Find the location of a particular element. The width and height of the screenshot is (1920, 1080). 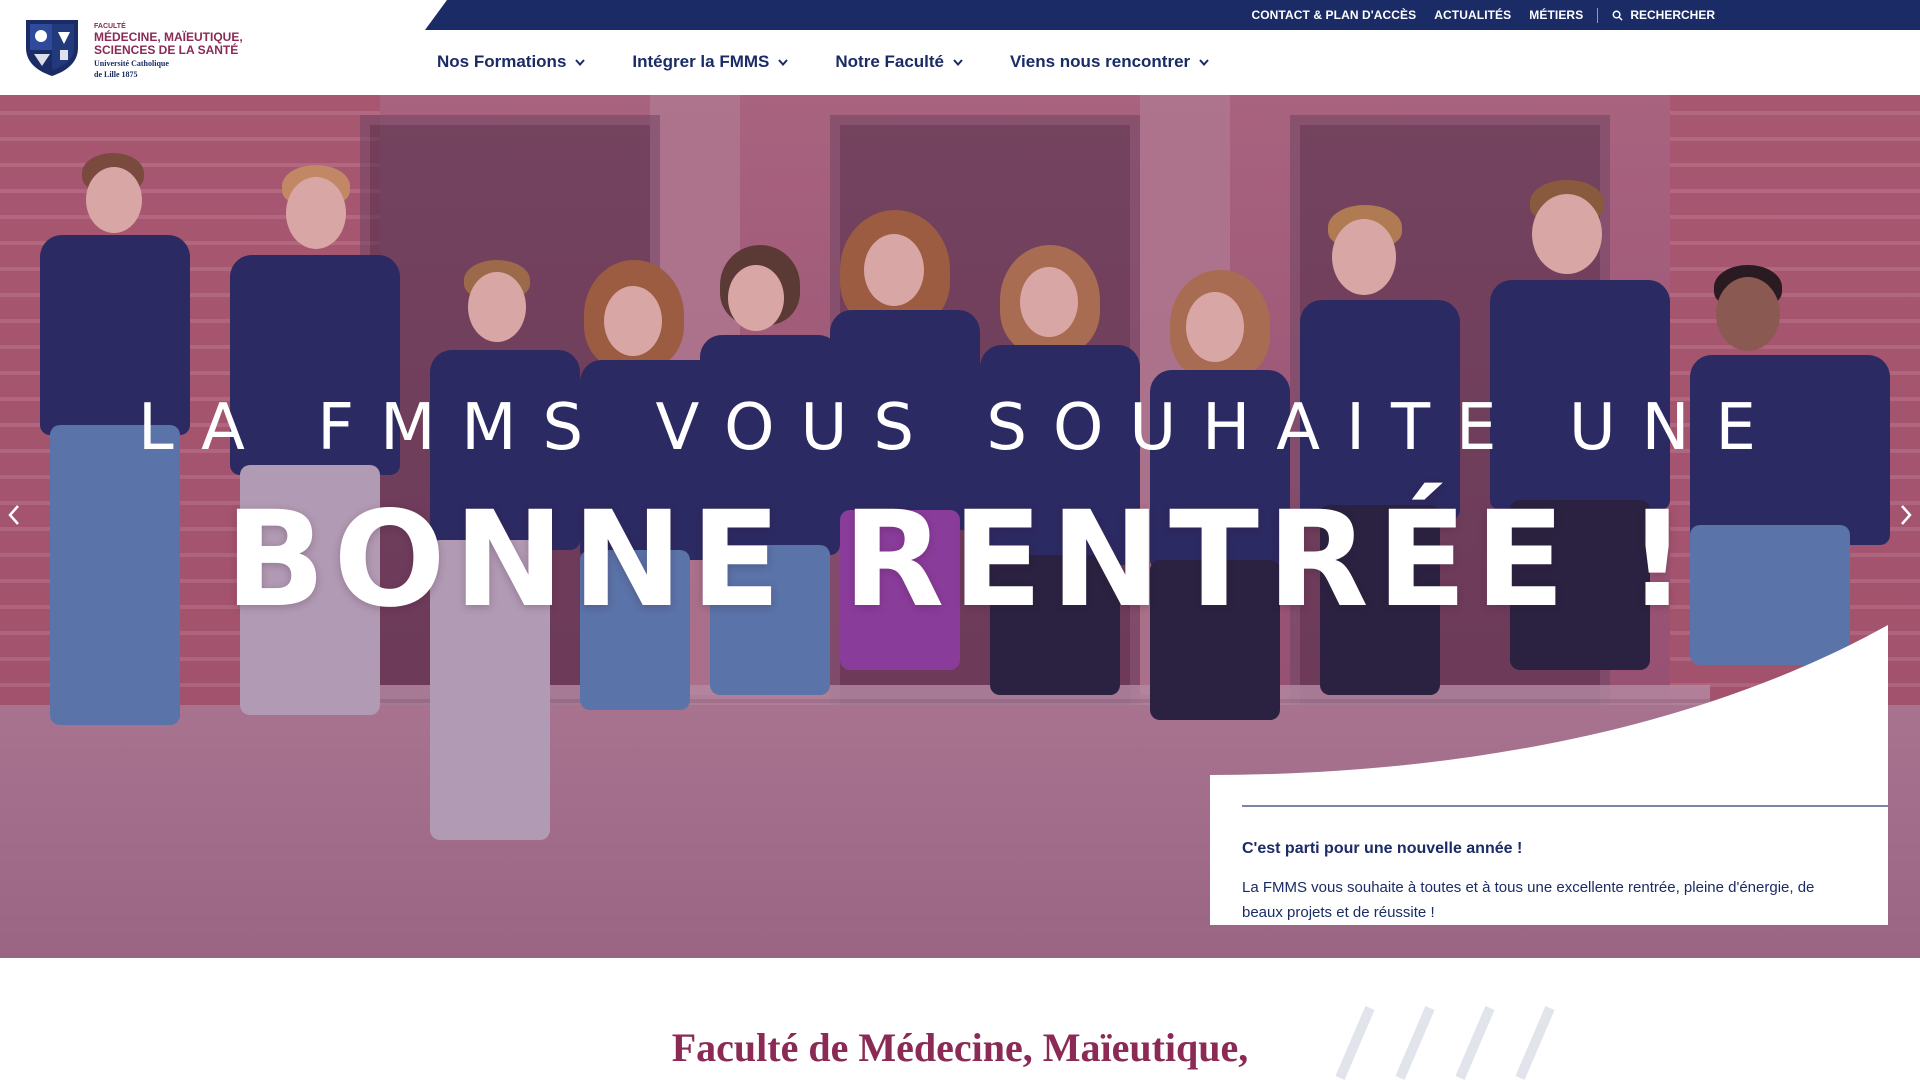

nav-item-rencontrer: Viens nous rencontrer is located at coordinates (1109, 62).